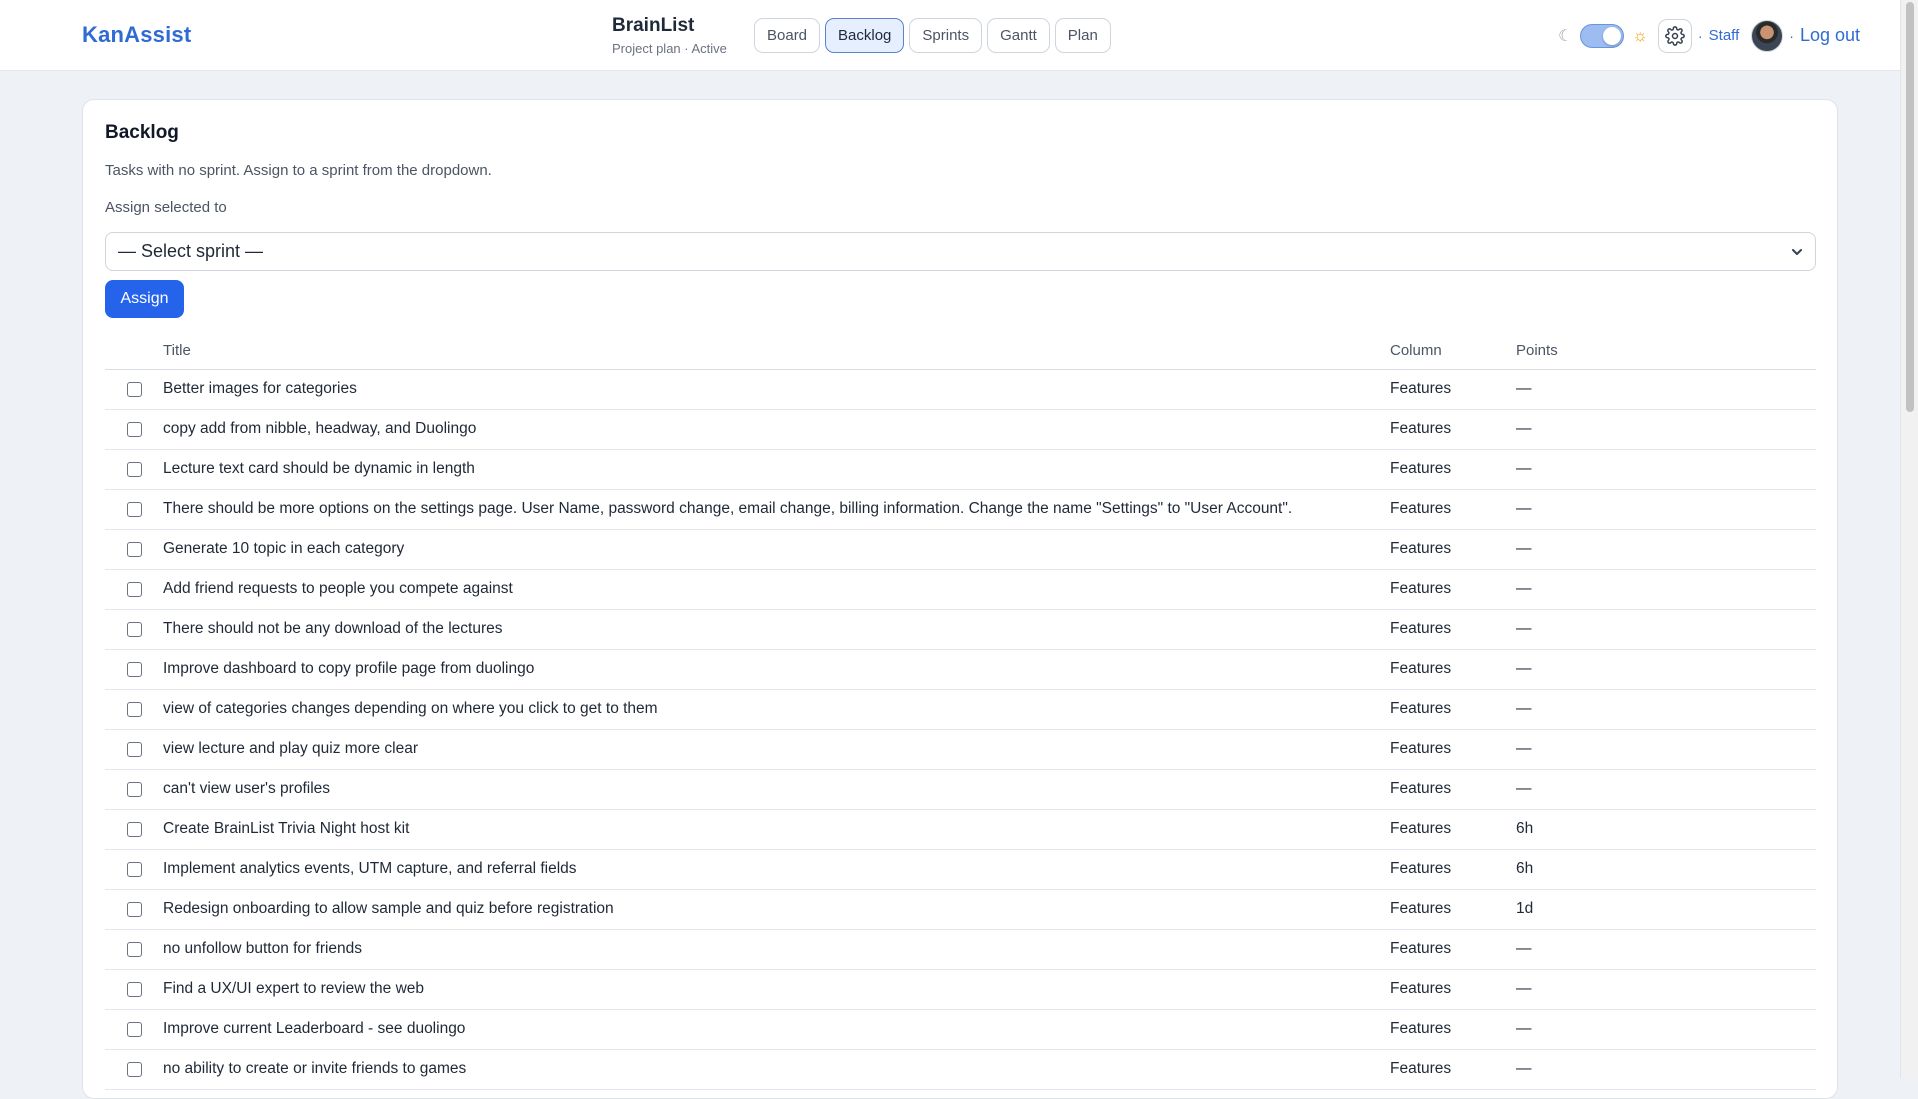 The width and height of the screenshot is (1918, 1099). Describe the element at coordinates (776, 749) in the screenshot. I see `task-title: view lecture and play quiz more clear` at that location.